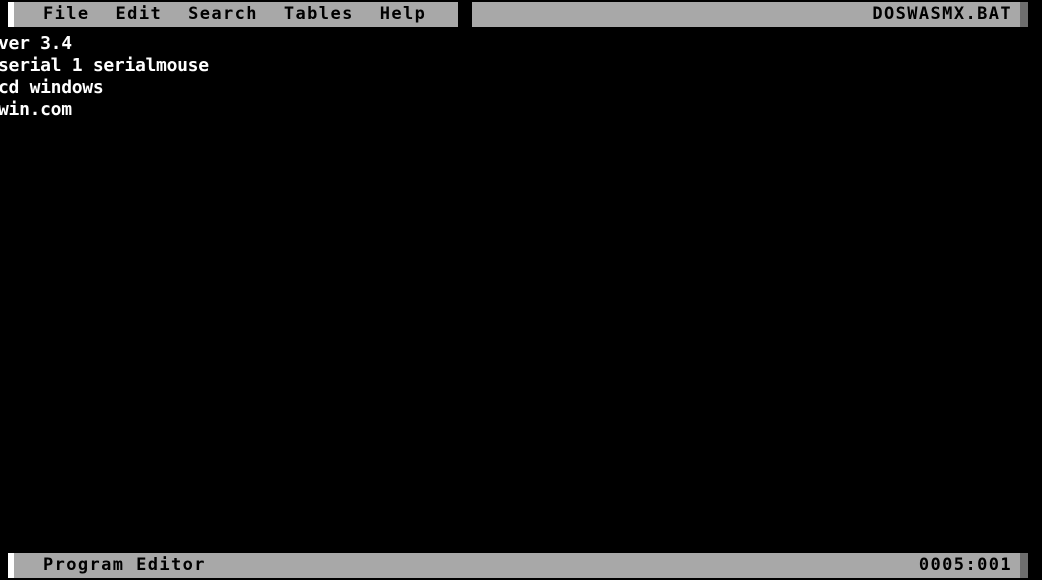 The height and width of the screenshot is (580, 1042). I want to click on status-cursor-position: 0005:001, so click(965, 565).